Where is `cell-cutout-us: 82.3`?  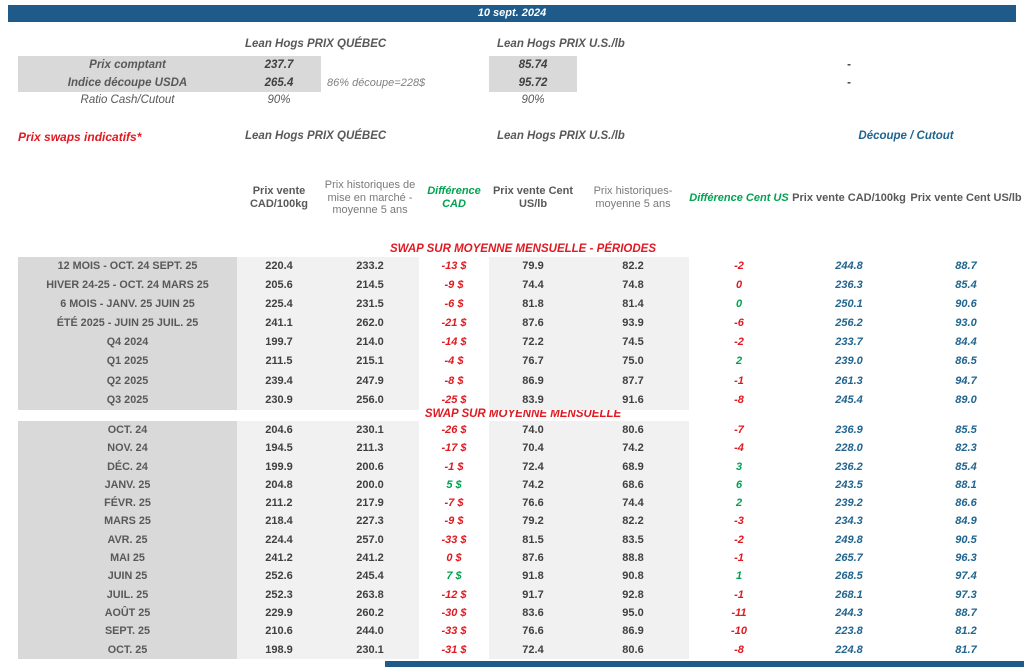
cell-cutout-us: 82.3 is located at coordinates (966, 448).